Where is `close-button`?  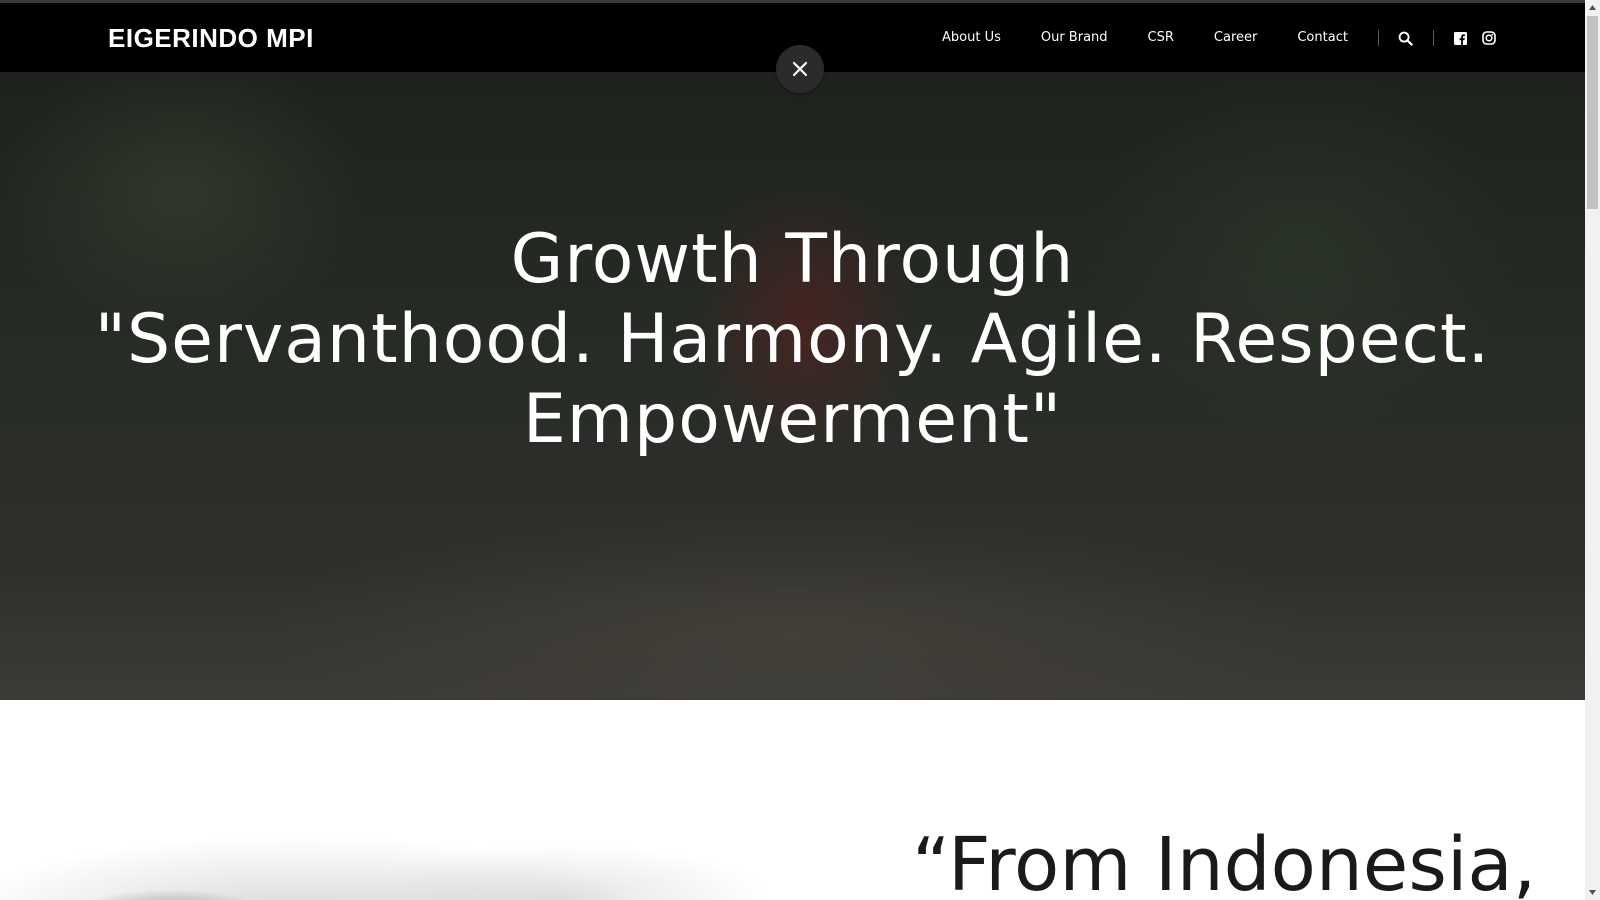
close-button is located at coordinates (800, 69).